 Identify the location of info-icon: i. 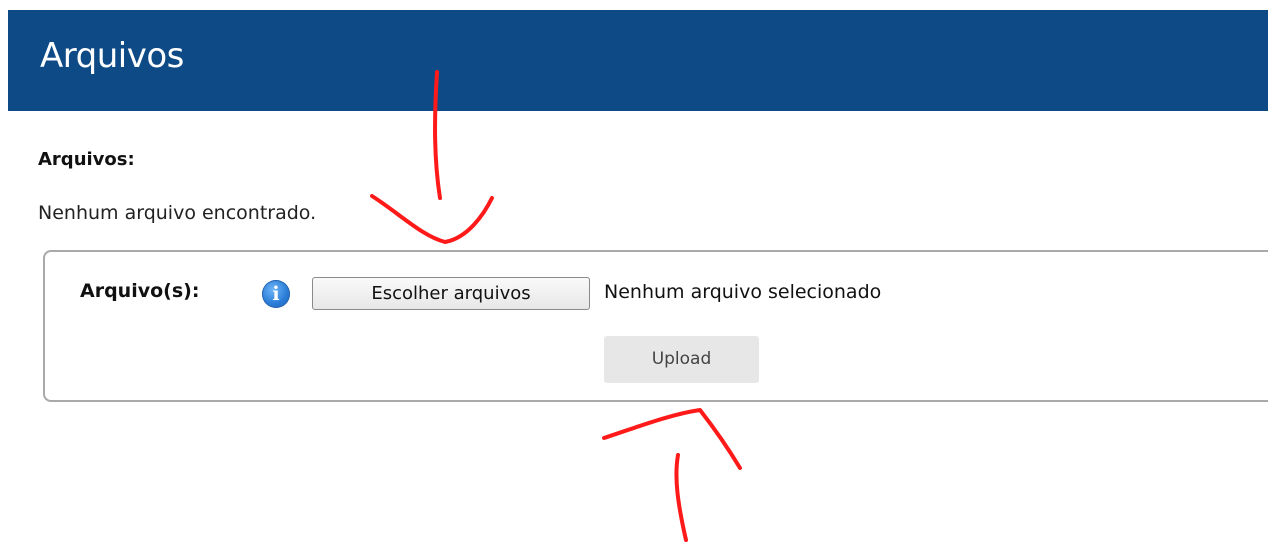
(276, 294).